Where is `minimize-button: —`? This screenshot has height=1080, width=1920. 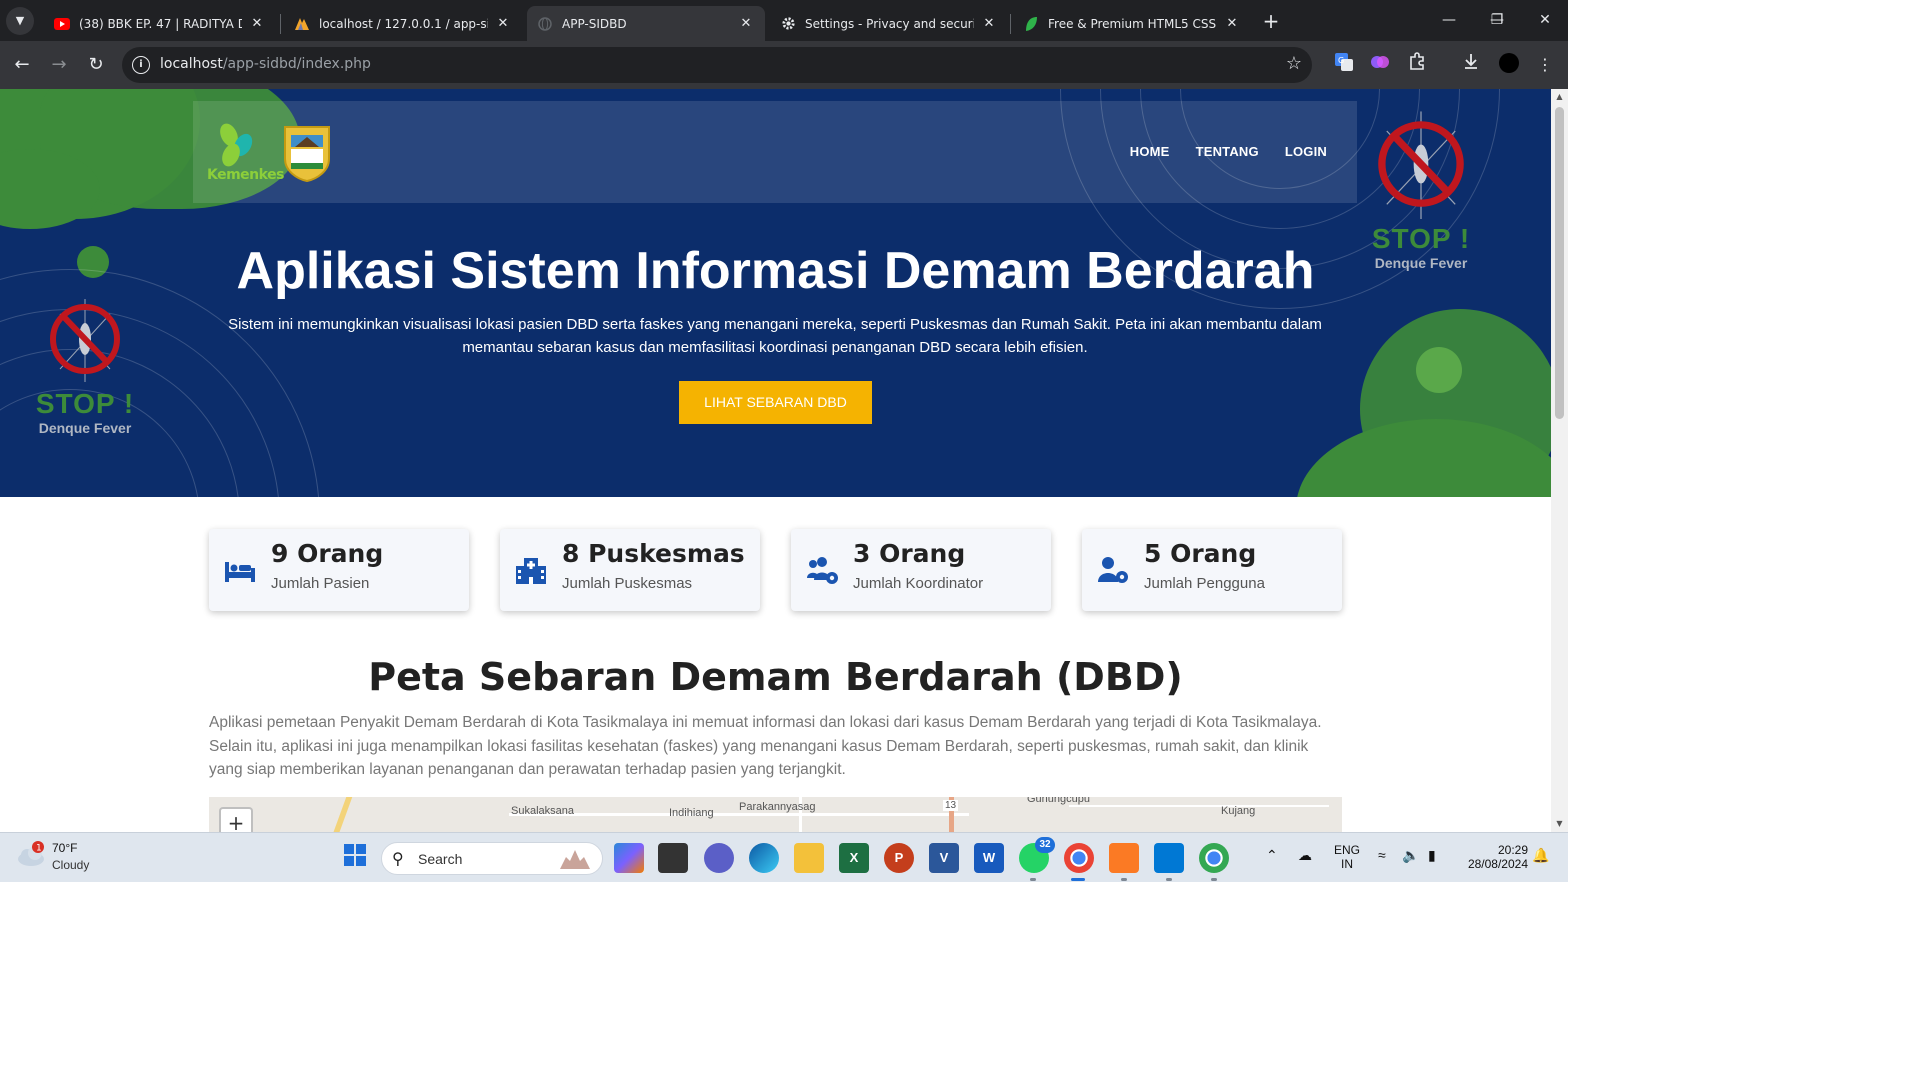
minimize-button: — is located at coordinates (1449, 20).